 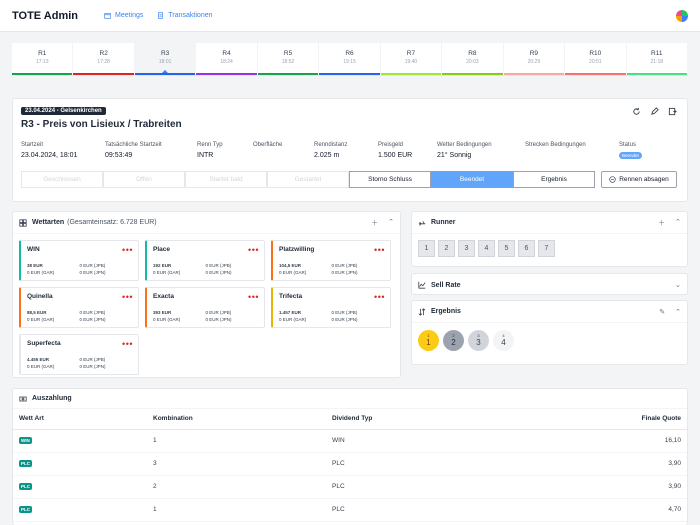 What do you see at coordinates (374, 223) in the screenshot?
I see `add-icon: ＋` at bounding box center [374, 223].